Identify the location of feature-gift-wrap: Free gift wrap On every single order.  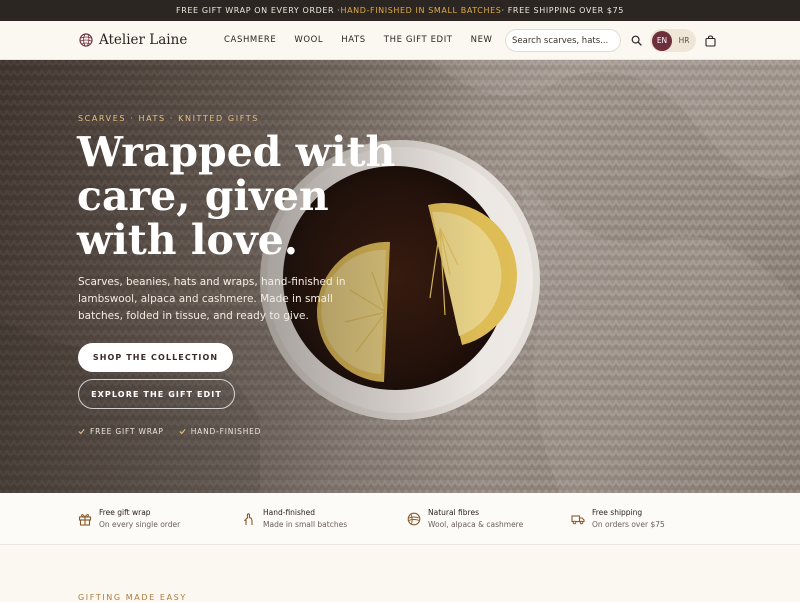
(129, 518).